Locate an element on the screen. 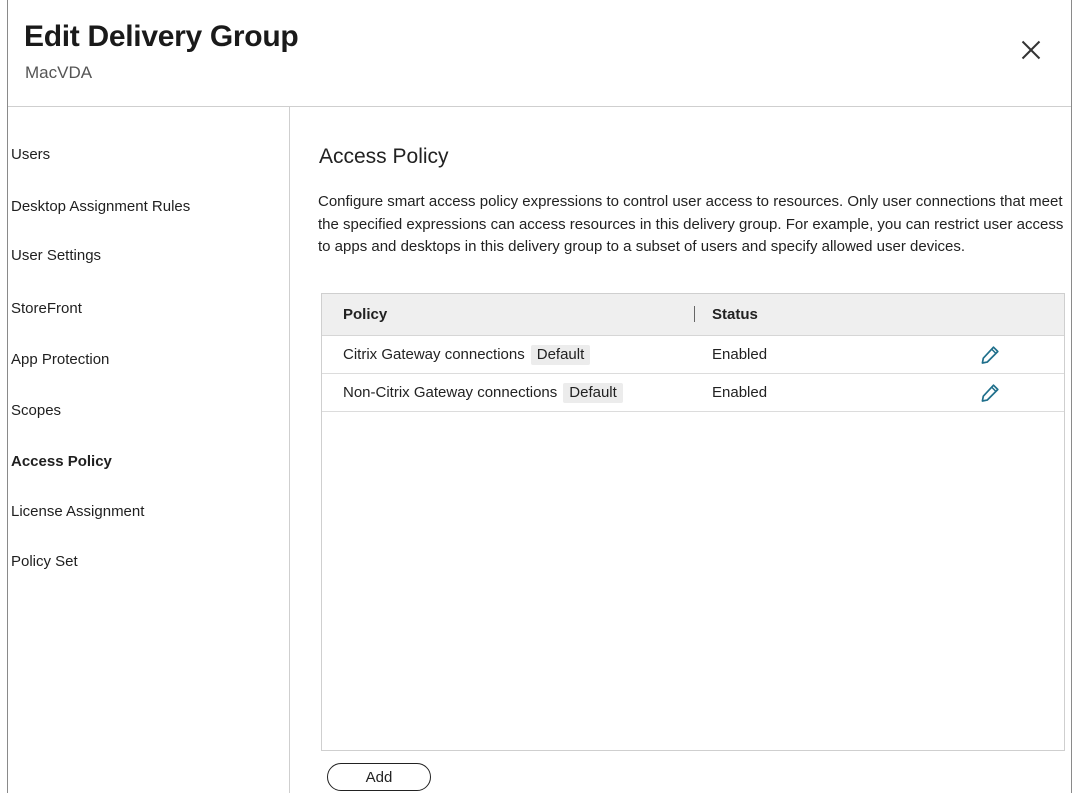 The height and width of the screenshot is (793, 1079). dialog-title: Edit Delivery Group is located at coordinates (161, 36).